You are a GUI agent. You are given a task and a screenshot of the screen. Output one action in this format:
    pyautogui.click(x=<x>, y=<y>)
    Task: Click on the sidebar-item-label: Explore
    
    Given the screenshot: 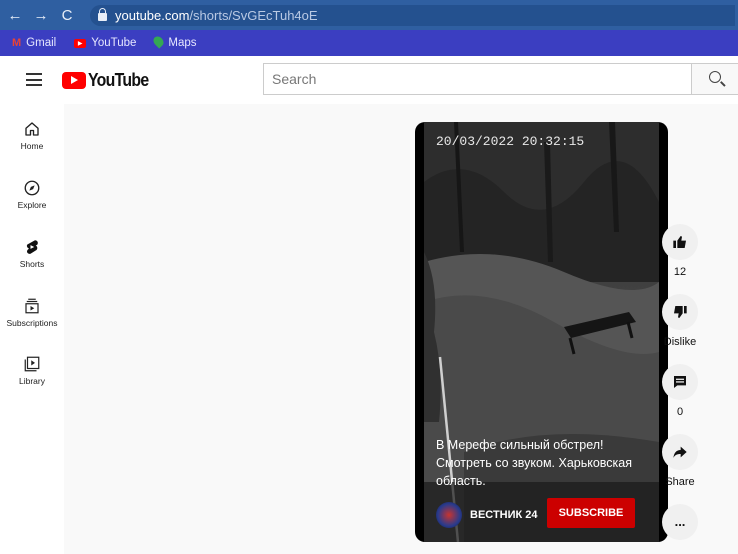 What is the action you would take?
    pyautogui.click(x=32, y=205)
    